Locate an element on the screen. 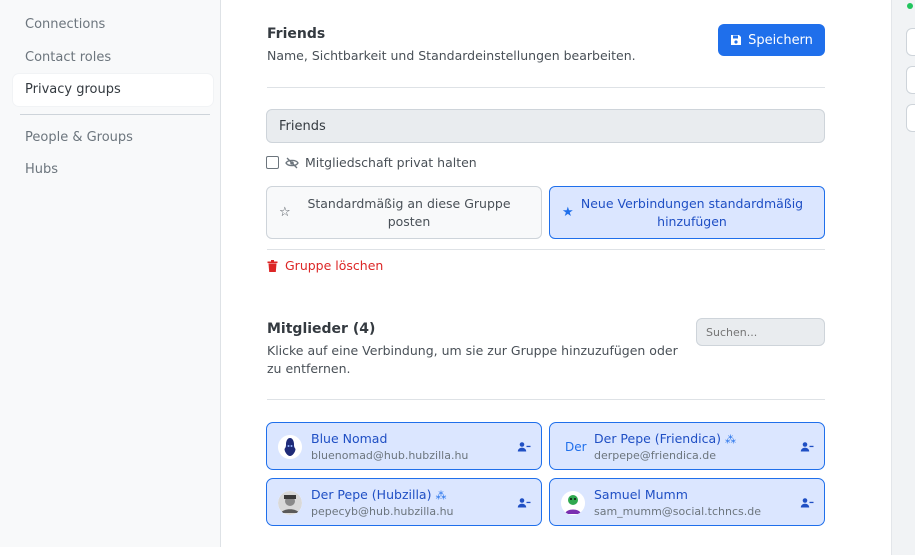  sidebar-item-hubs: Hubs is located at coordinates (113, 170).